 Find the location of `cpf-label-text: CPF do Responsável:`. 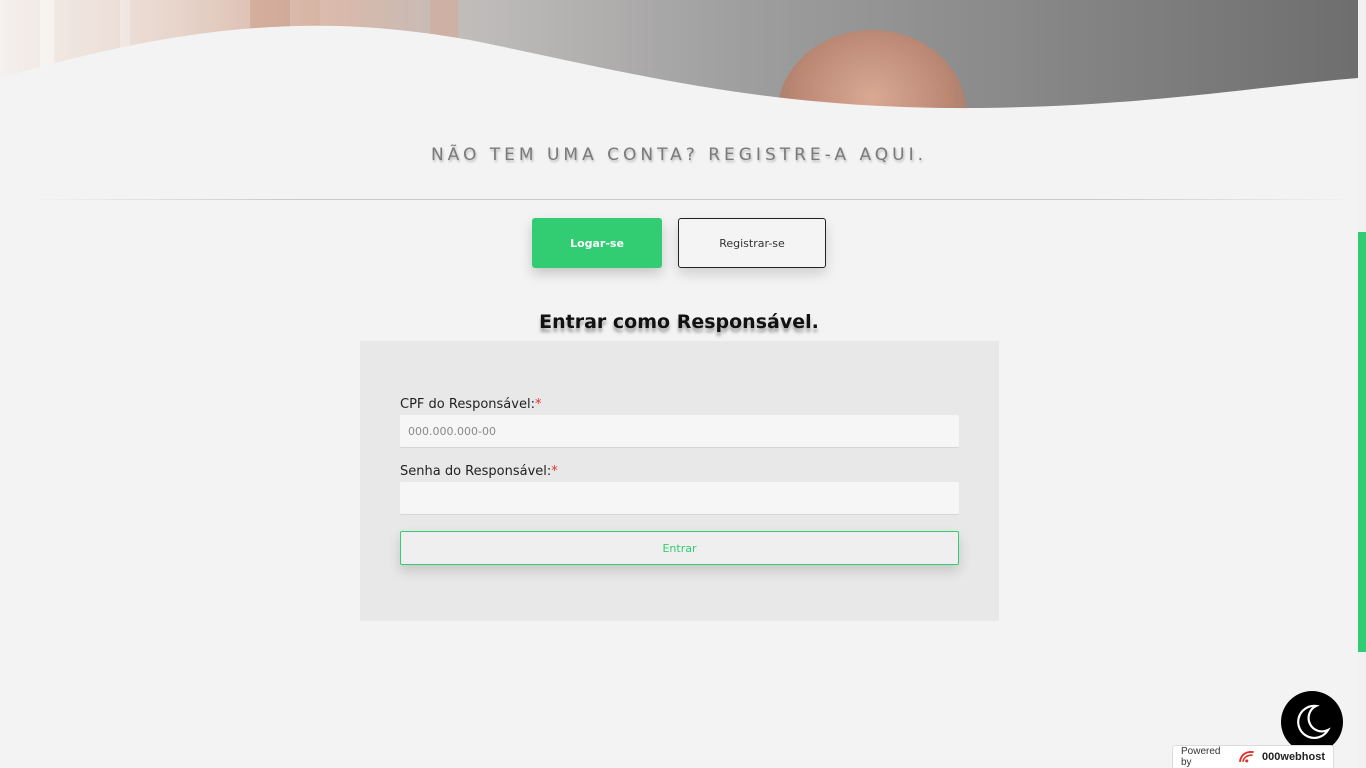

cpf-label-text: CPF do Responsável: is located at coordinates (467, 404).